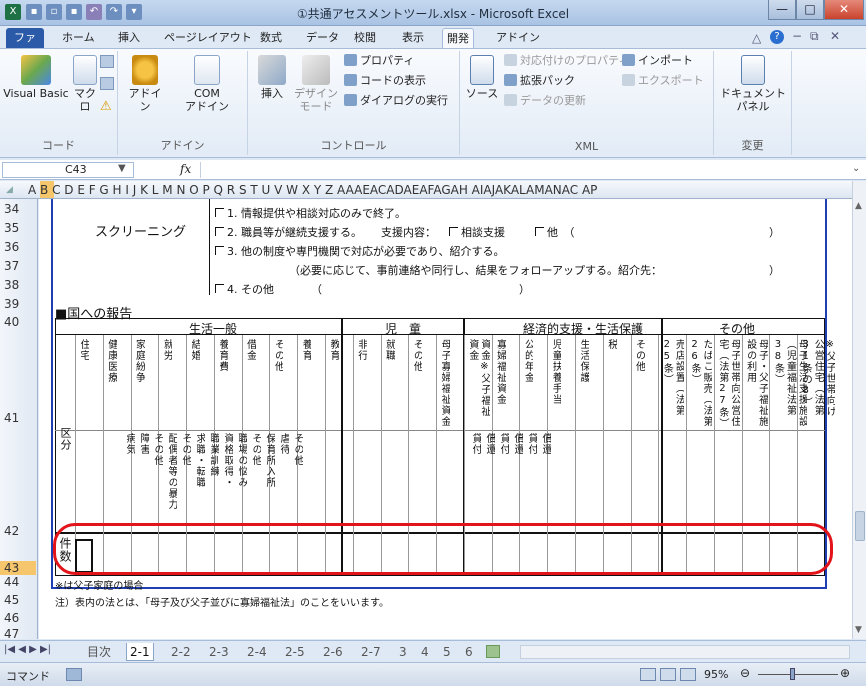  I want to click on note-law: 注）表内の法とは、「母子及び父子並びに寡婦福祉法」のことをいいます。, so click(222, 603).